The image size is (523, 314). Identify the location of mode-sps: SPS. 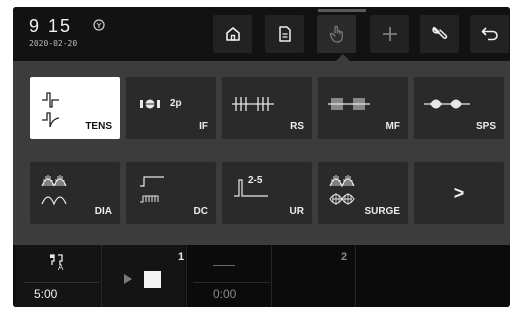
(459, 108).